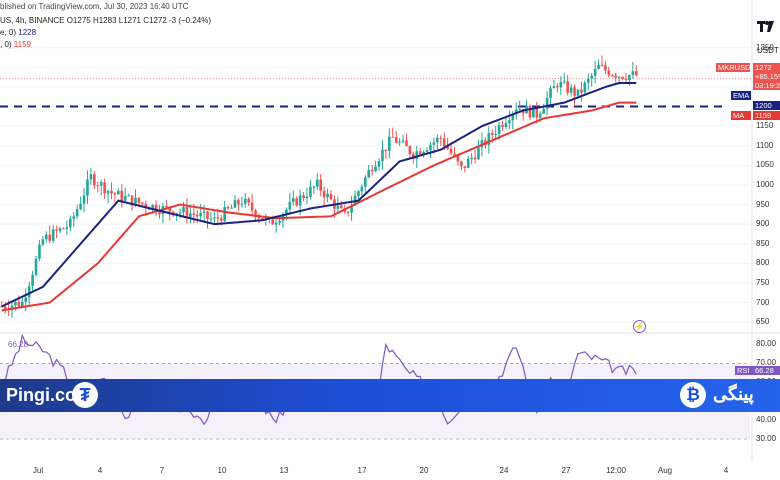 This screenshot has width=780, height=480. I want to click on rsi-tick: 80.00, so click(766, 344).